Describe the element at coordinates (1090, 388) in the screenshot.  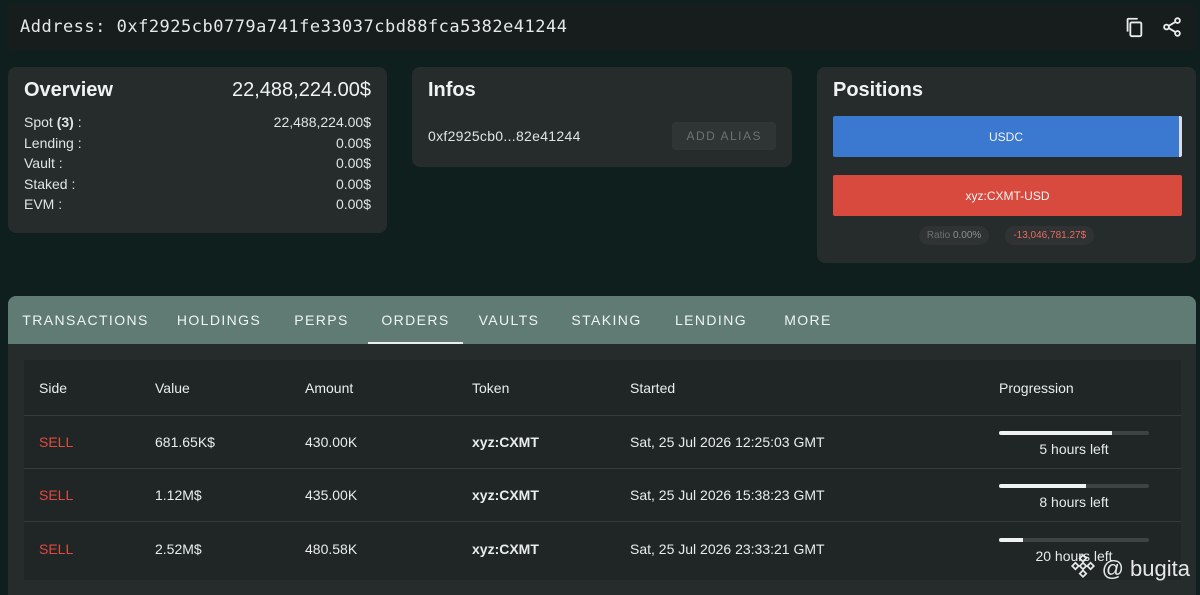
I see `column-header: Progression` at that location.